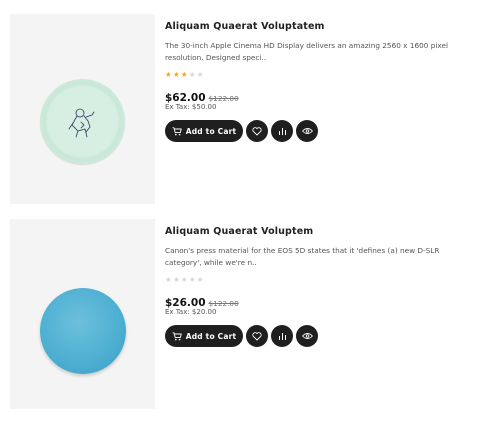 This screenshot has width=504, height=421. Describe the element at coordinates (191, 107) in the screenshot. I see `tax-info: Ex Tax: $50.00` at that location.